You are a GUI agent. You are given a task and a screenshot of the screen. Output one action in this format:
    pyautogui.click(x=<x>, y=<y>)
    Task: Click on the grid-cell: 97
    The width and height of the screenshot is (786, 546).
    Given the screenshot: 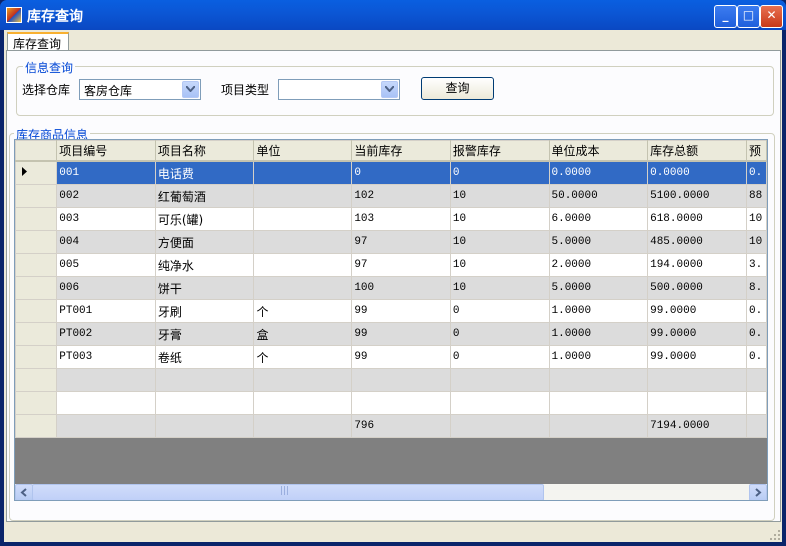 What is the action you would take?
    pyautogui.click(x=401, y=242)
    